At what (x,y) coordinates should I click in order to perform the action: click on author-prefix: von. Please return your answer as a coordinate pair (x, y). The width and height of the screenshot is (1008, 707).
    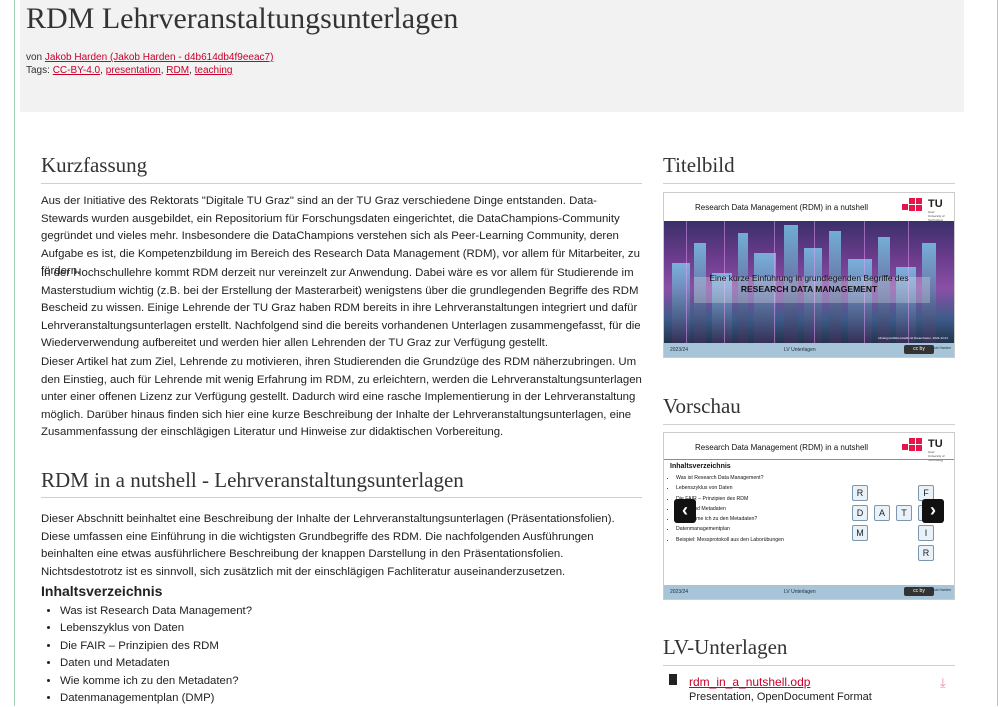
    Looking at the image, I should click on (34, 57).